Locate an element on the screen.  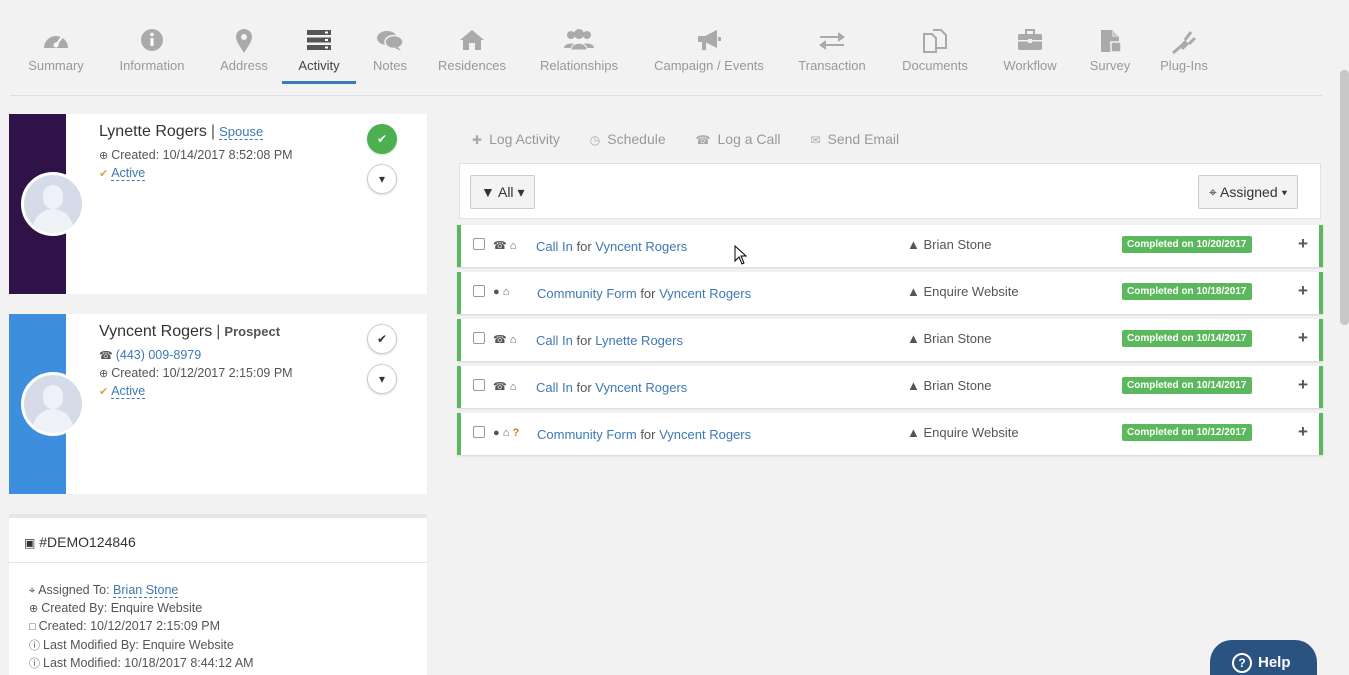
tab-campaign-events: Campaign / Events is located at coordinates (709, 56).